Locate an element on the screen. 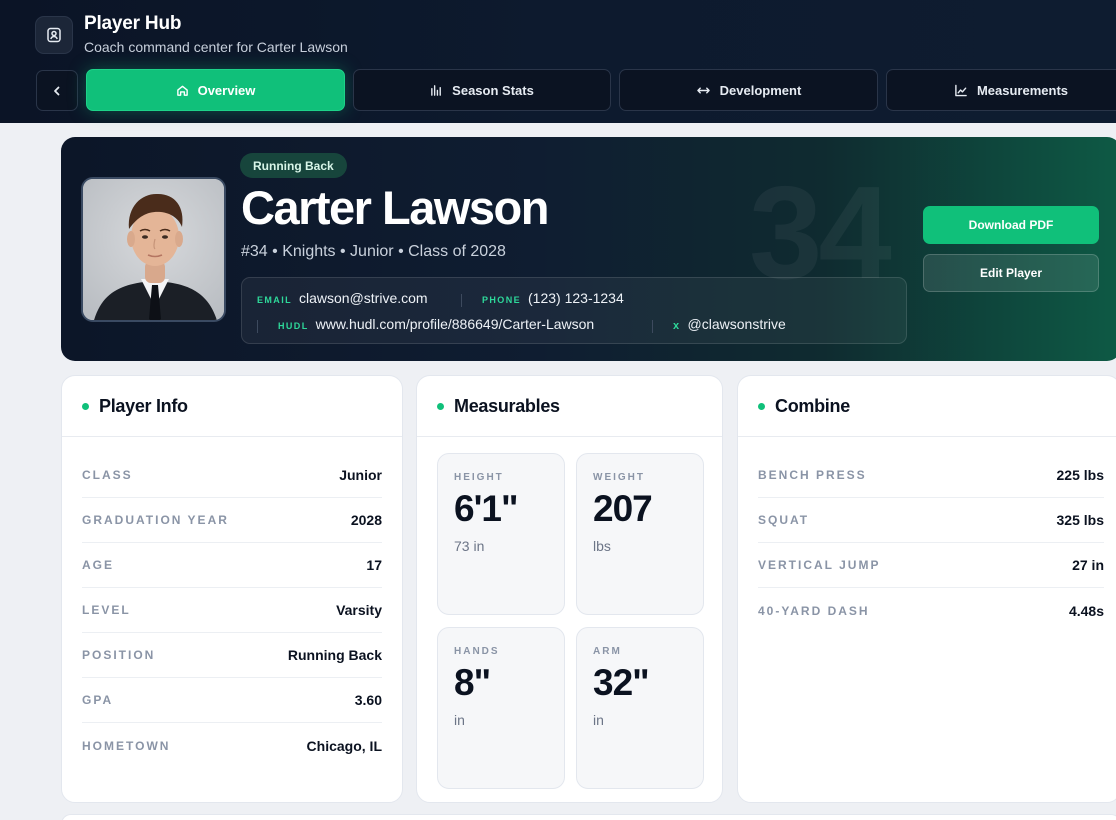  tab-label: Measurements is located at coordinates (1022, 90).